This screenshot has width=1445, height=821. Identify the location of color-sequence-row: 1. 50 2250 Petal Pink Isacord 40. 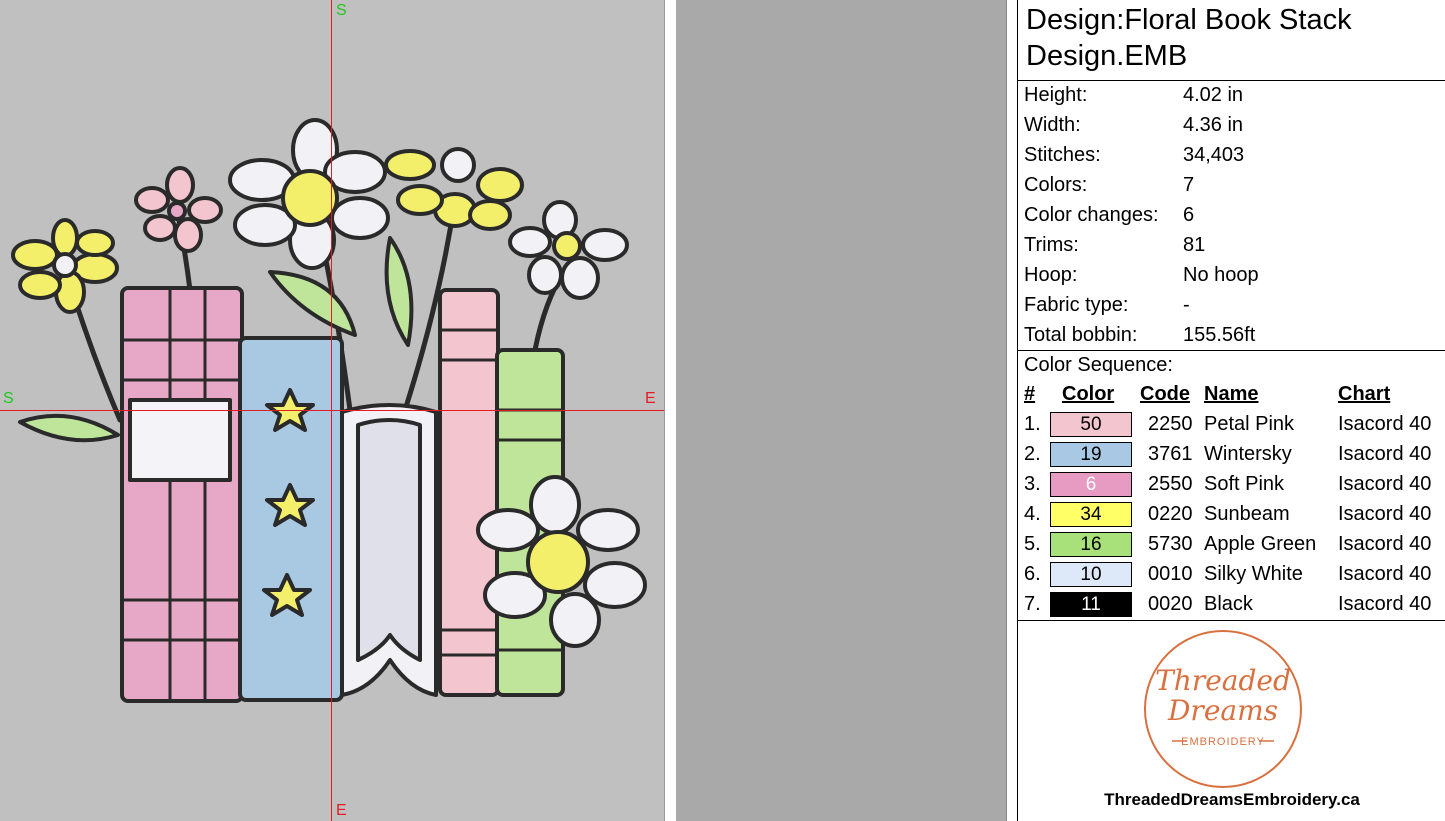
(1231, 425).